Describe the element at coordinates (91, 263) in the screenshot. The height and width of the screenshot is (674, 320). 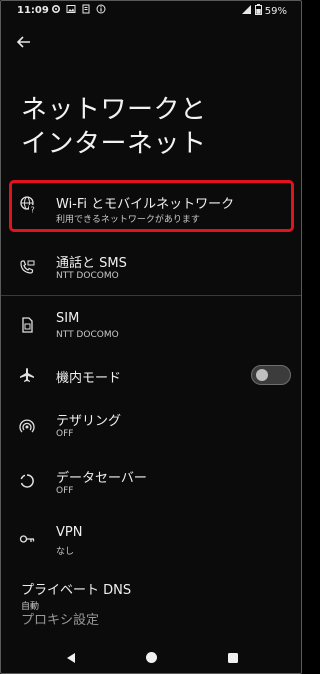
I see `calls-sms-label: 通話と SMS` at that location.